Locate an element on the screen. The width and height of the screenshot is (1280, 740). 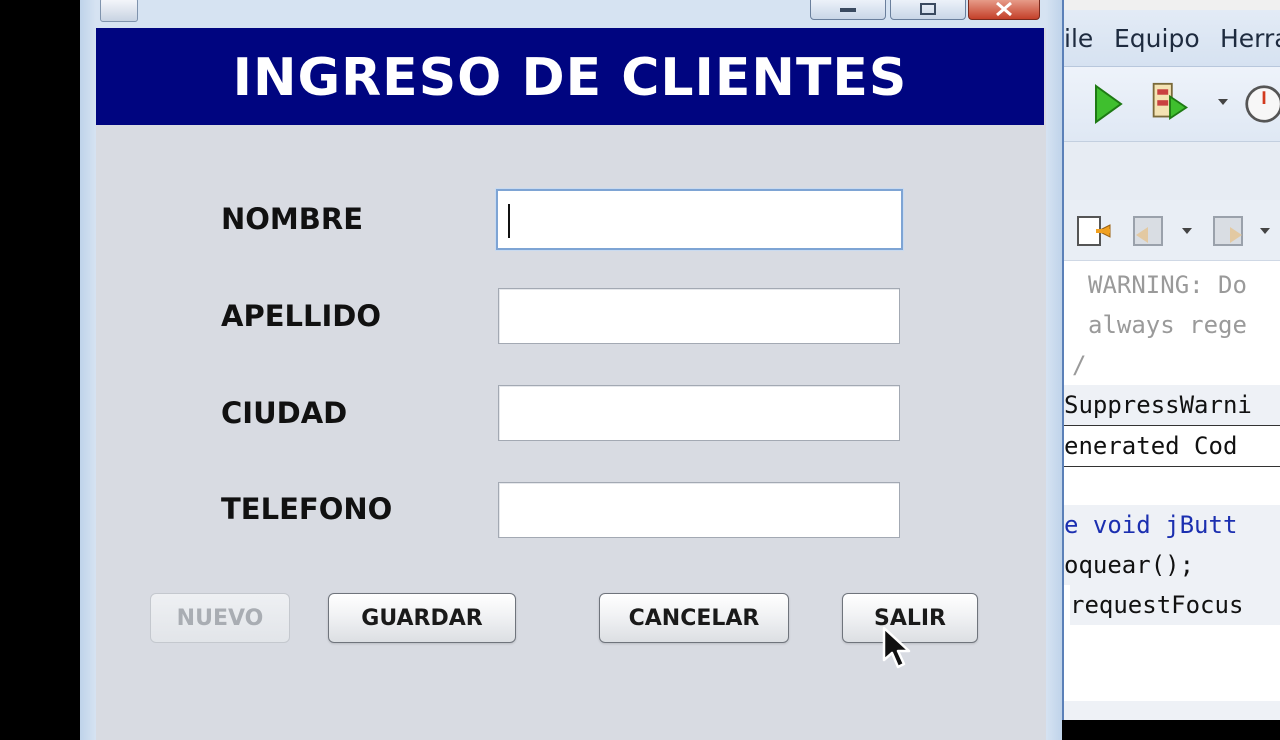
ide-menubar: ile Equipo Herra is located at coordinates (1172, 38).